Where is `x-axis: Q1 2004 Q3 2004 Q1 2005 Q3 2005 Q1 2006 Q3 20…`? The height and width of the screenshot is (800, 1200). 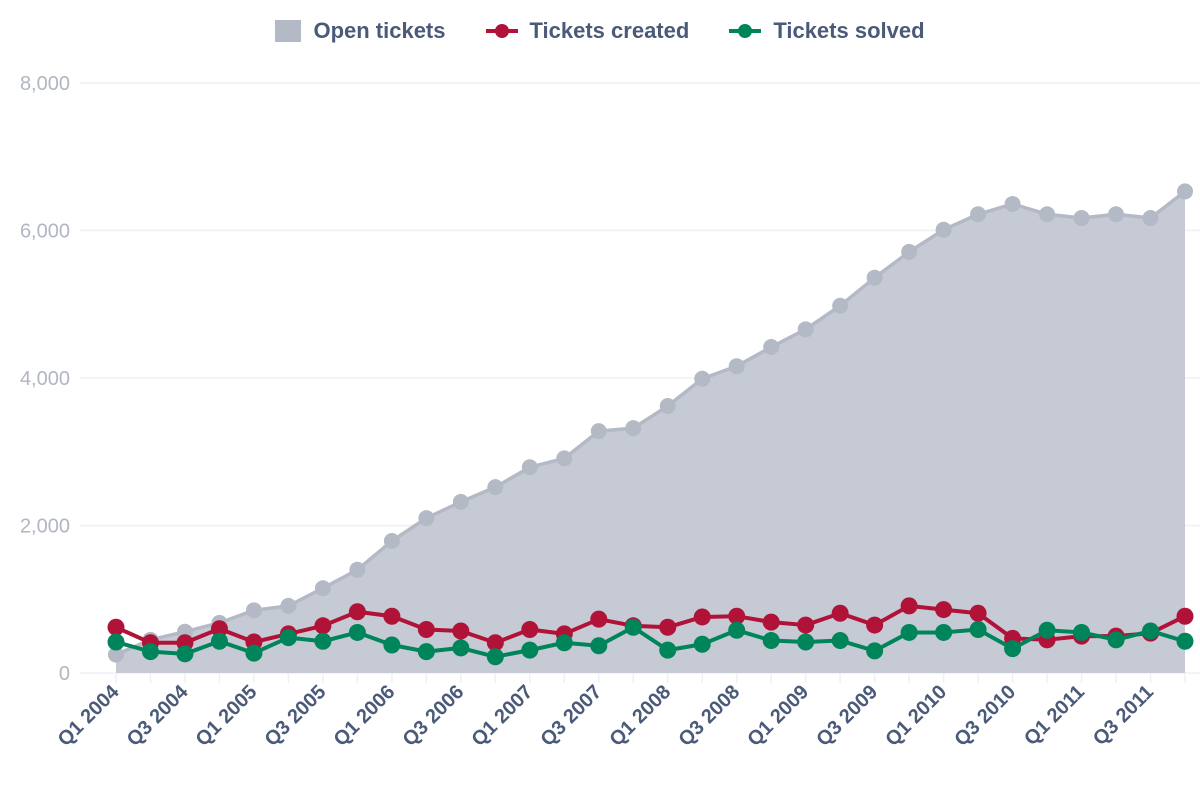 x-axis: Q1 2004 Q3 2004 Q1 2005 Q3 2005 Q1 2006 Q3 20… is located at coordinates (620, 712).